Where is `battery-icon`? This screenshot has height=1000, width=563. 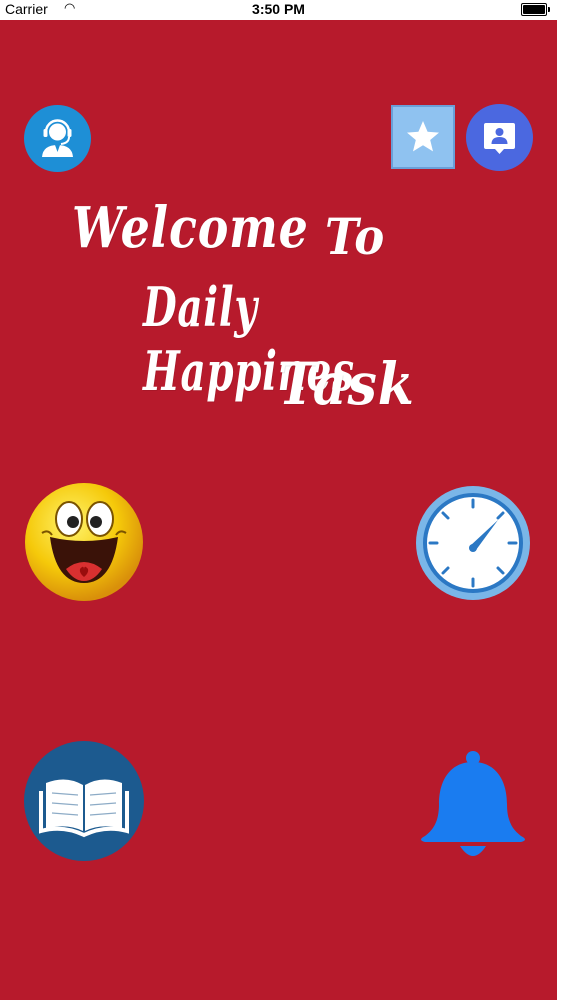
battery-icon is located at coordinates (535, 9).